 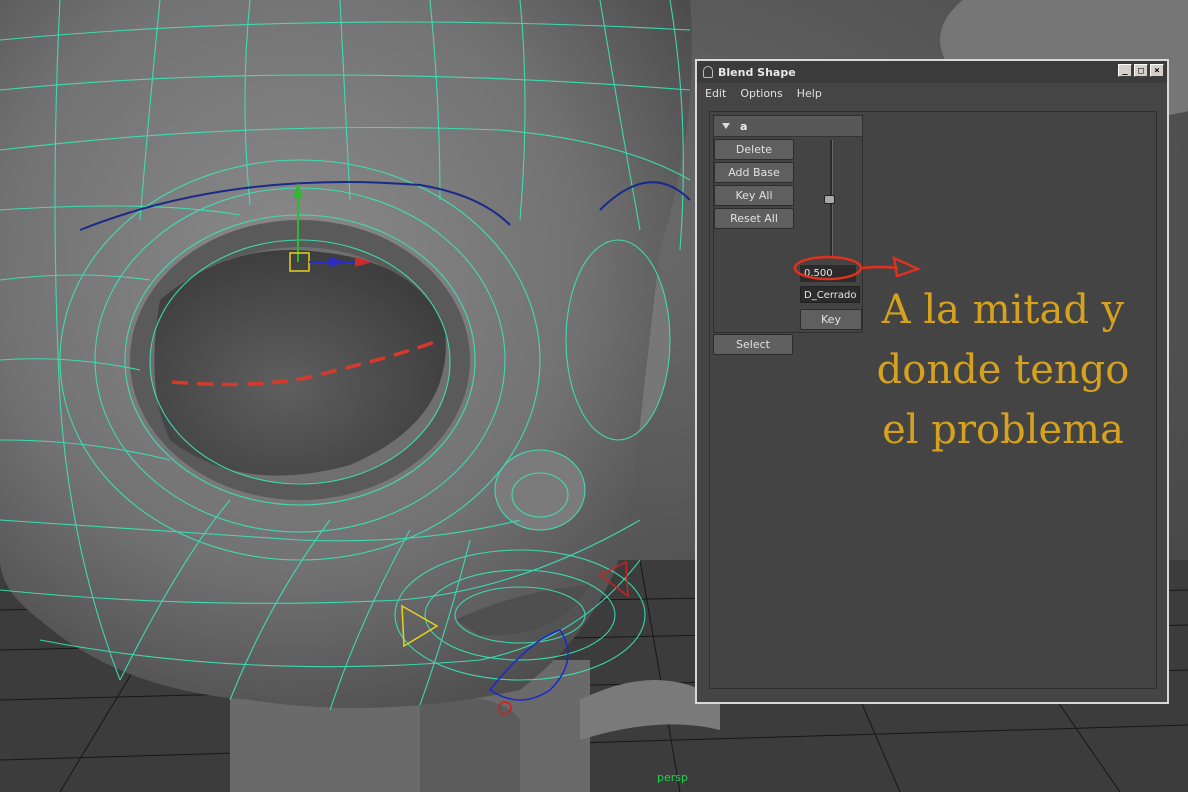 What do you see at coordinates (831, 319) in the screenshot?
I see `key-button: Key` at bounding box center [831, 319].